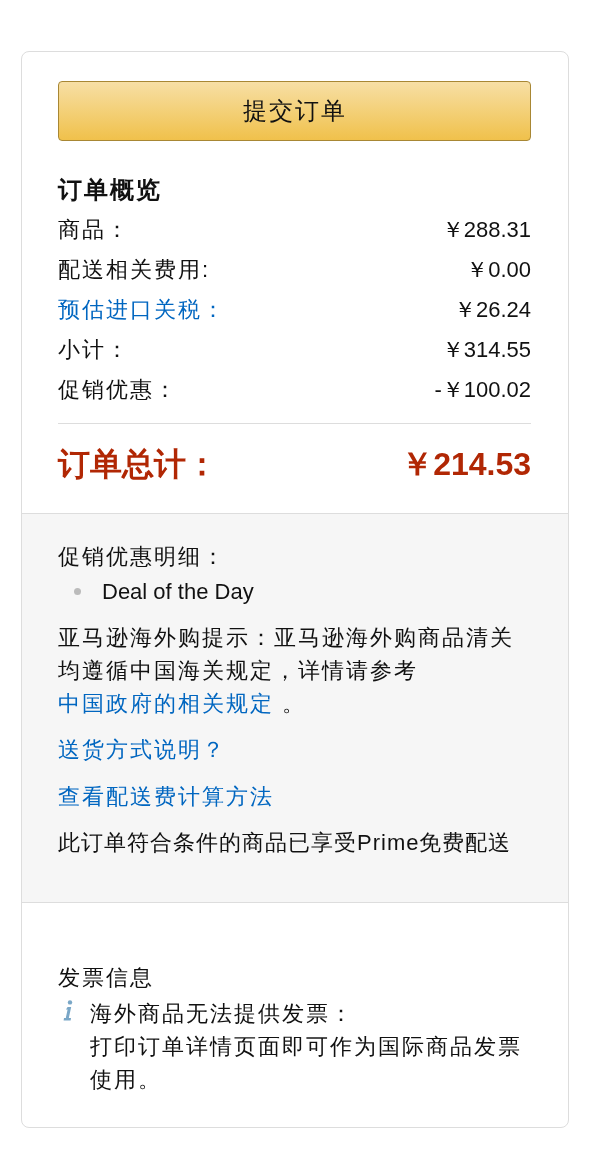 This screenshot has width=600, height=1164. I want to click on shipping-info-link: 送货方式说明？, so click(142, 749).